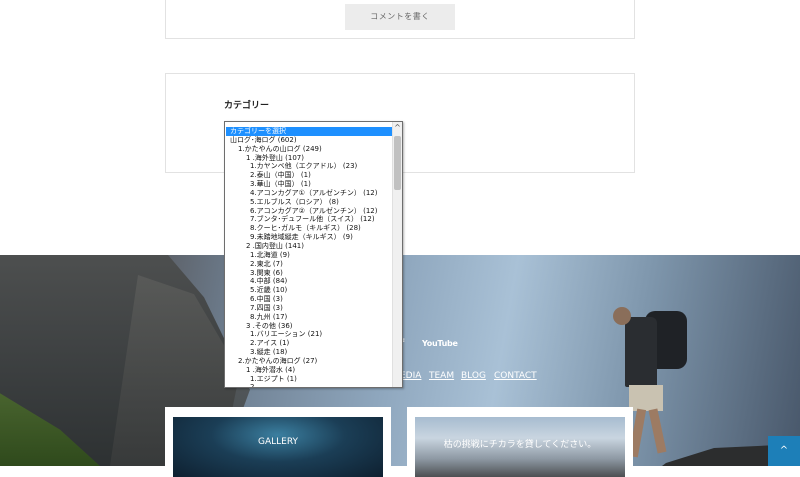 This screenshot has height=477, width=800. I want to click on category-option: 5.近畿 (10), so click(309, 290).